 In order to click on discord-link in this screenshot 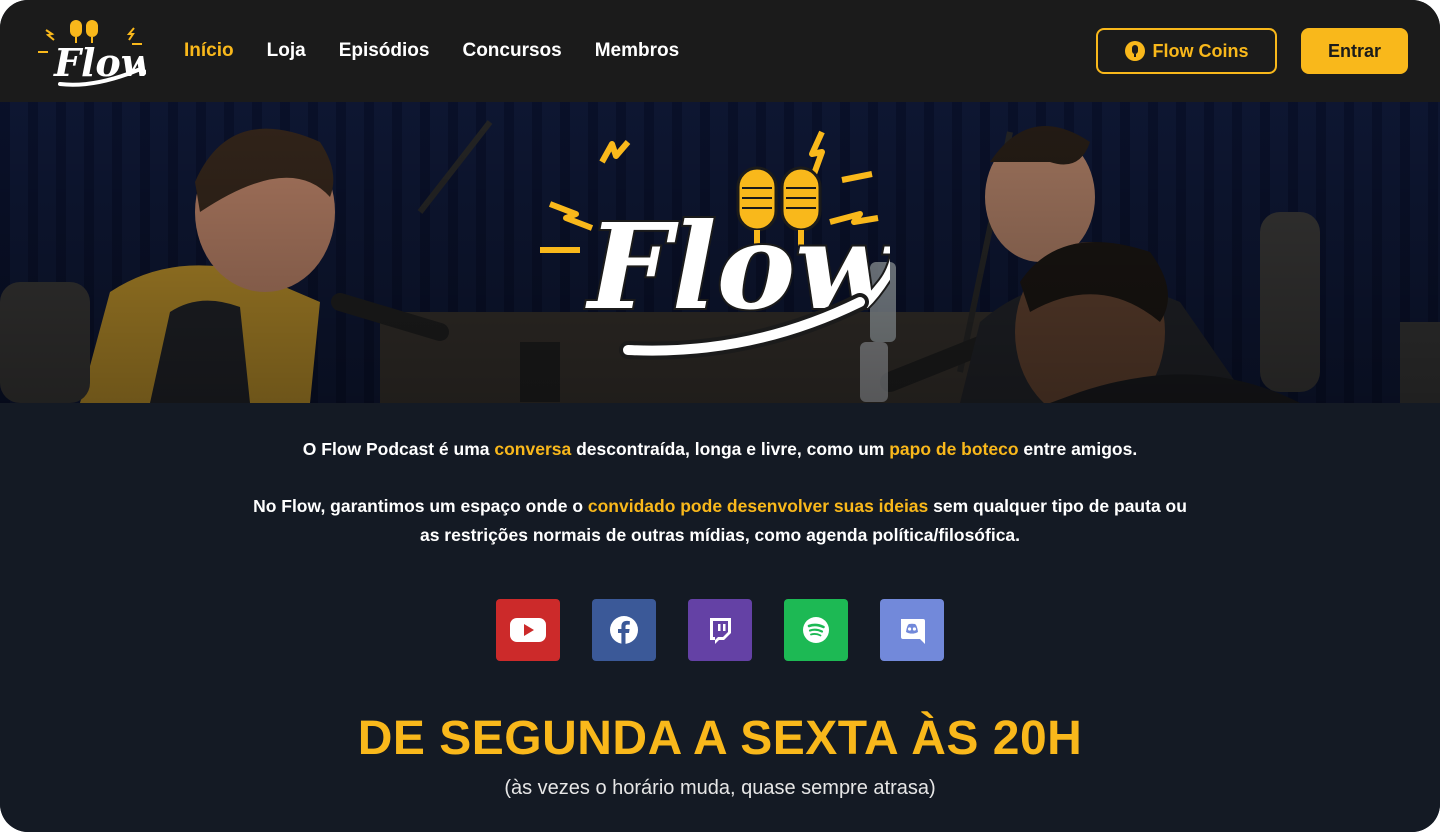, I will do `click(912, 630)`.